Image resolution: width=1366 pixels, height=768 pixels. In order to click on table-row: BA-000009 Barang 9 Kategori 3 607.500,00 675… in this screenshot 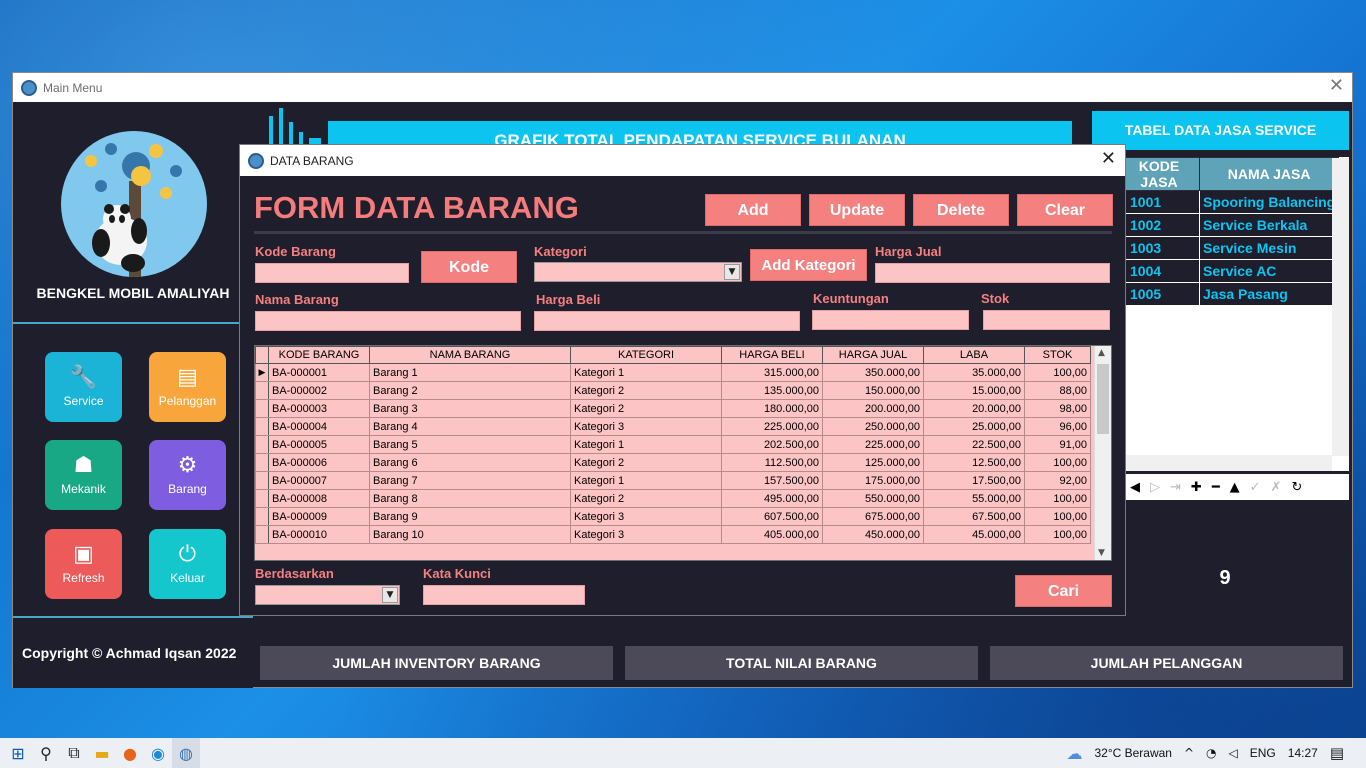, I will do `click(673, 516)`.